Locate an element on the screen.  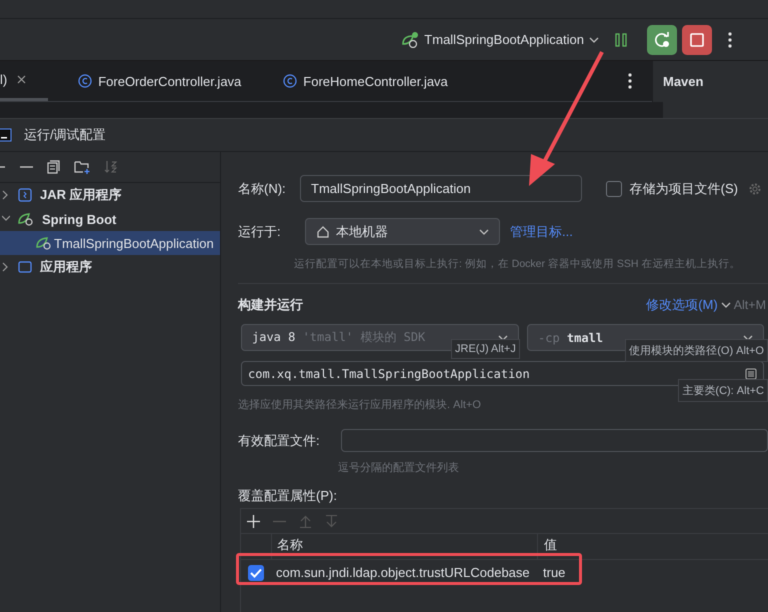
field-label: 运行于: is located at coordinates (260, 231).